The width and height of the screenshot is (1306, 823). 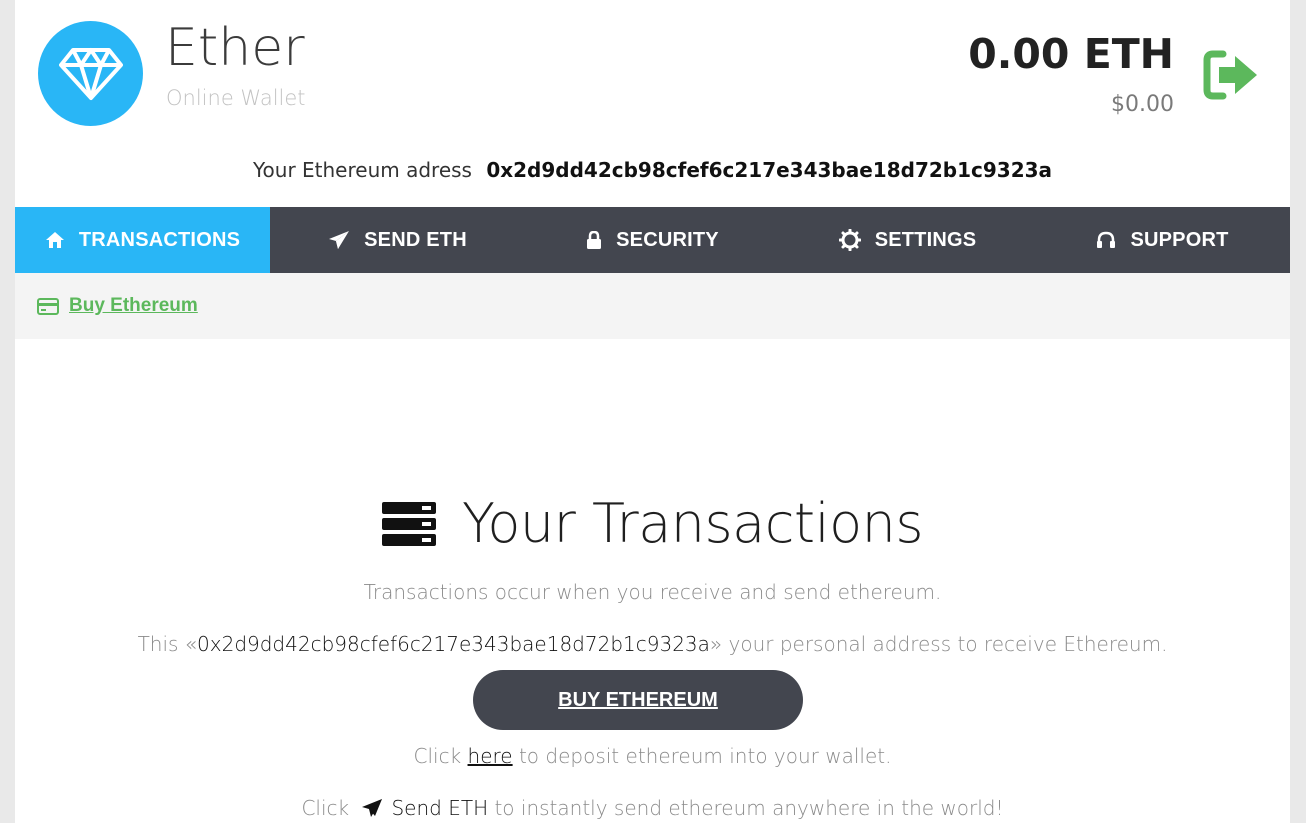 What do you see at coordinates (652, 306) in the screenshot?
I see `action-subbar: Buy Ethereum` at bounding box center [652, 306].